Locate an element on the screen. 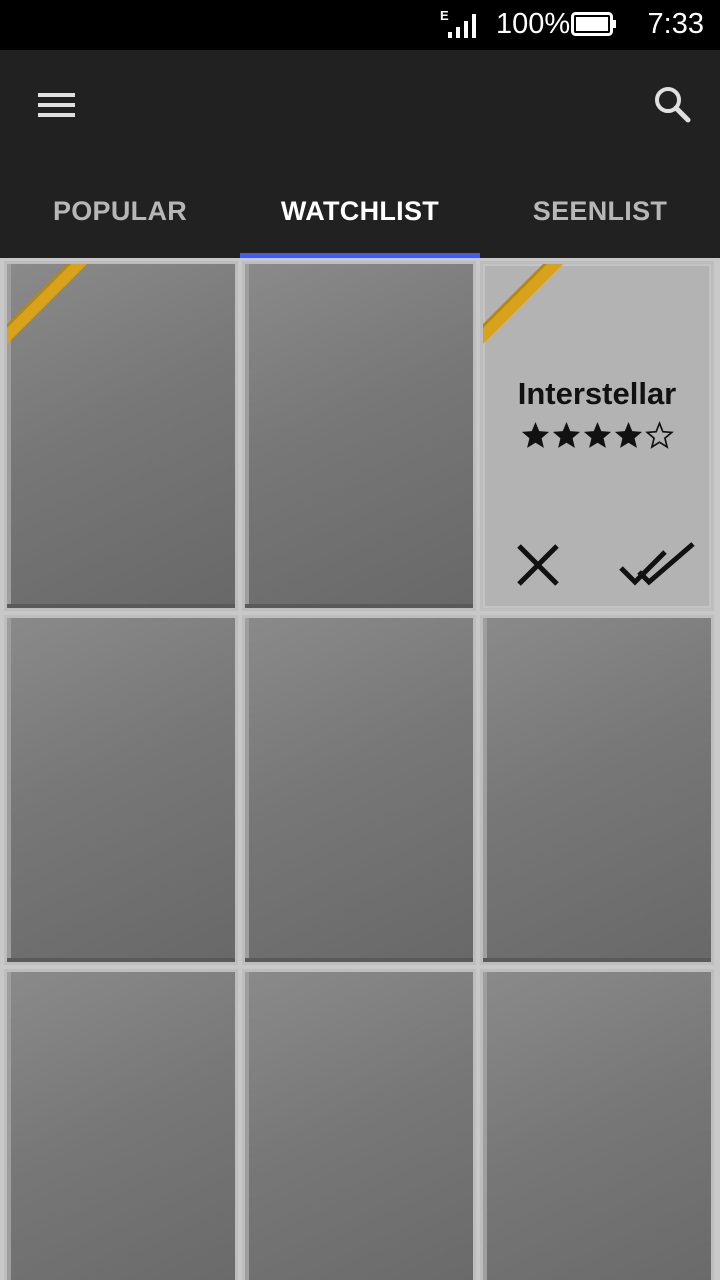 This screenshot has height=1280, width=720. movie-card-detail: Interstellar is located at coordinates (597, 436).